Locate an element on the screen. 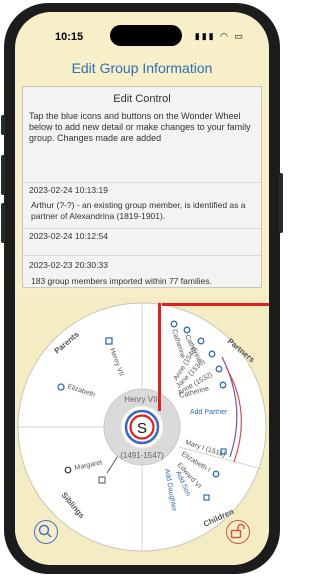 This screenshot has height=576, width=320. dynamic-island is located at coordinates (146, 35).